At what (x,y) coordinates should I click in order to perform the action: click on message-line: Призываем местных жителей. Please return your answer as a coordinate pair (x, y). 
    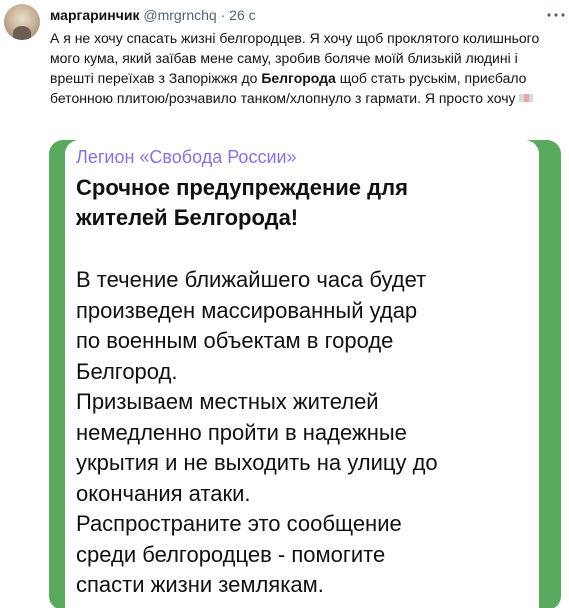
    Looking at the image, I should click on (227, 401).